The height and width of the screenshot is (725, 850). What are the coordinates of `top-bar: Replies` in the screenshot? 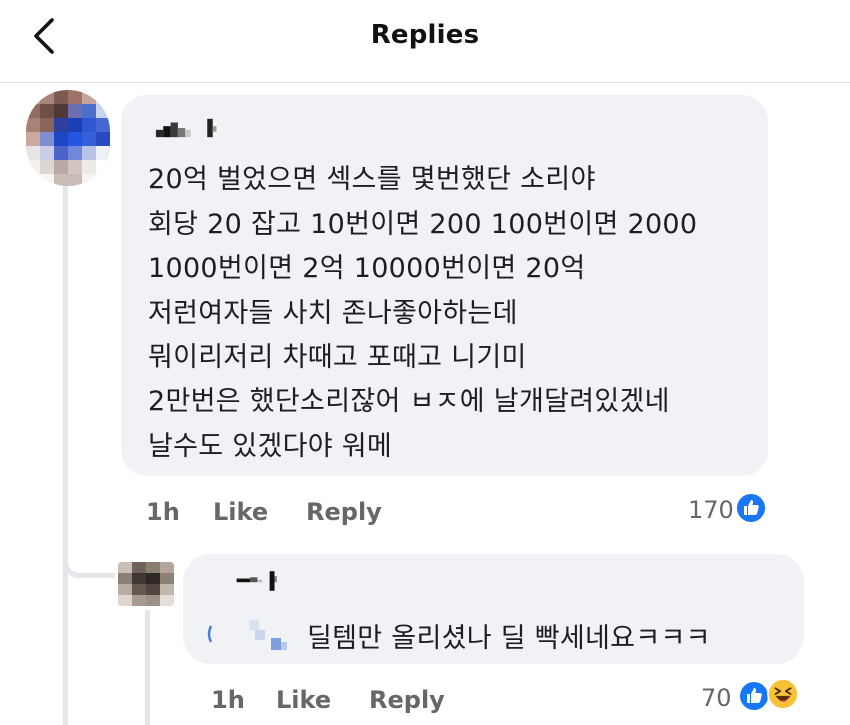 It's located at (425, 41).